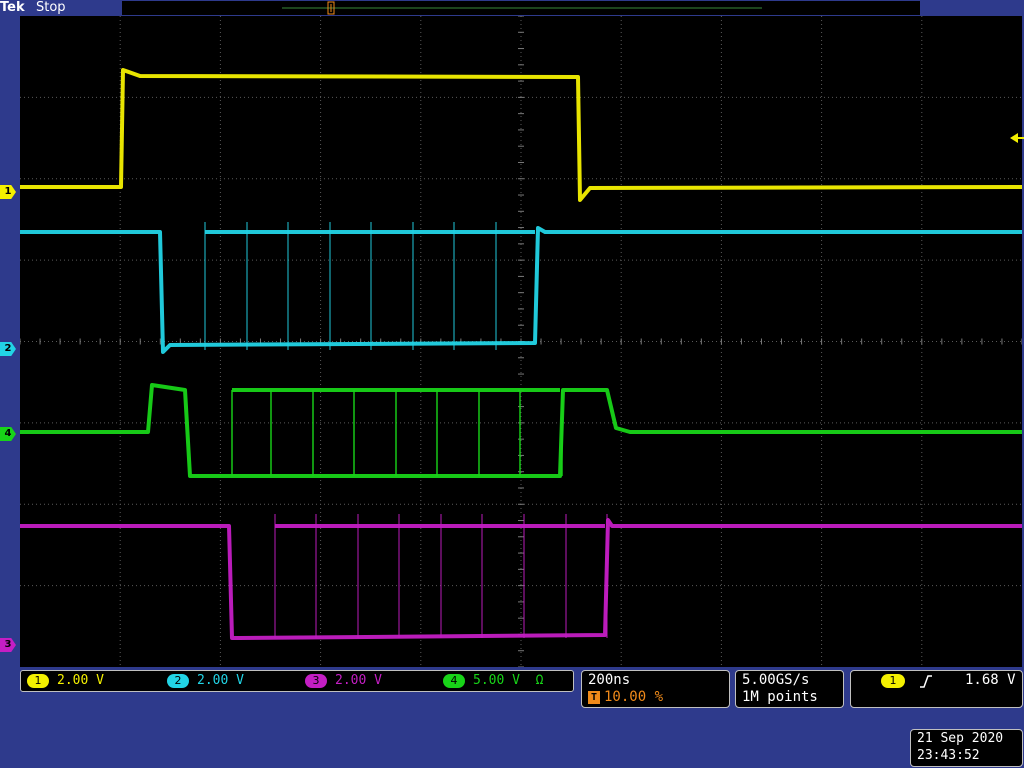 This screenshot has width=1024, height=768. I want to click on ch1-scale: 1 2.00 V, so click(65, 681).